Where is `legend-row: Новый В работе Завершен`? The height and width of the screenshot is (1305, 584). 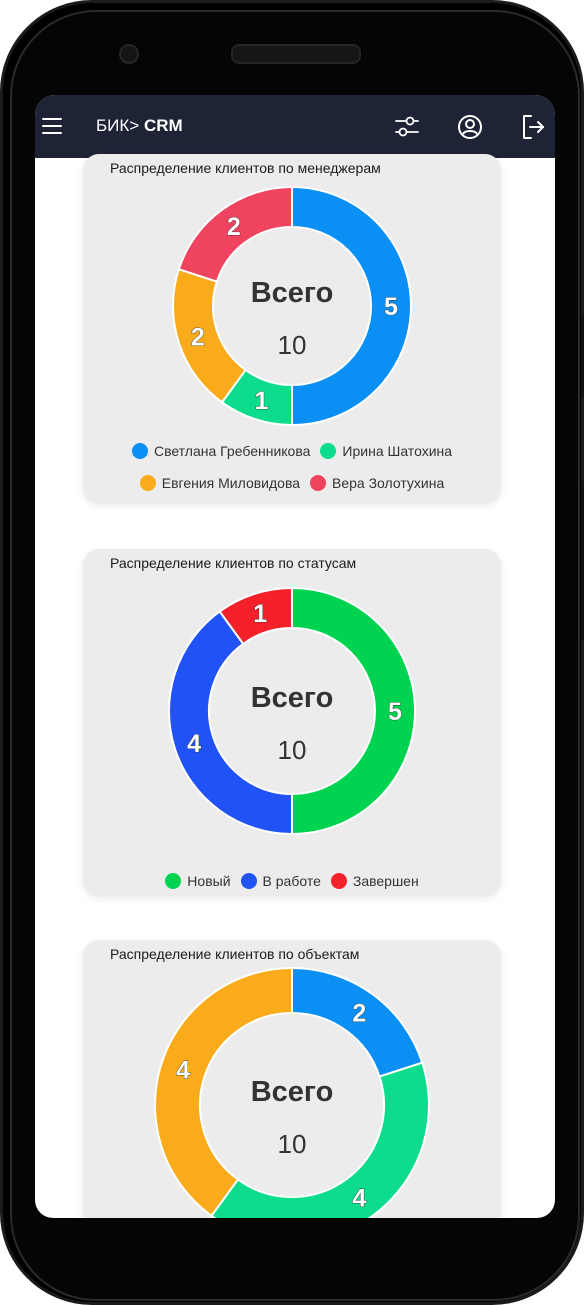 legend-row: Новый В работе Завершен is located at coordinates (292, 881).